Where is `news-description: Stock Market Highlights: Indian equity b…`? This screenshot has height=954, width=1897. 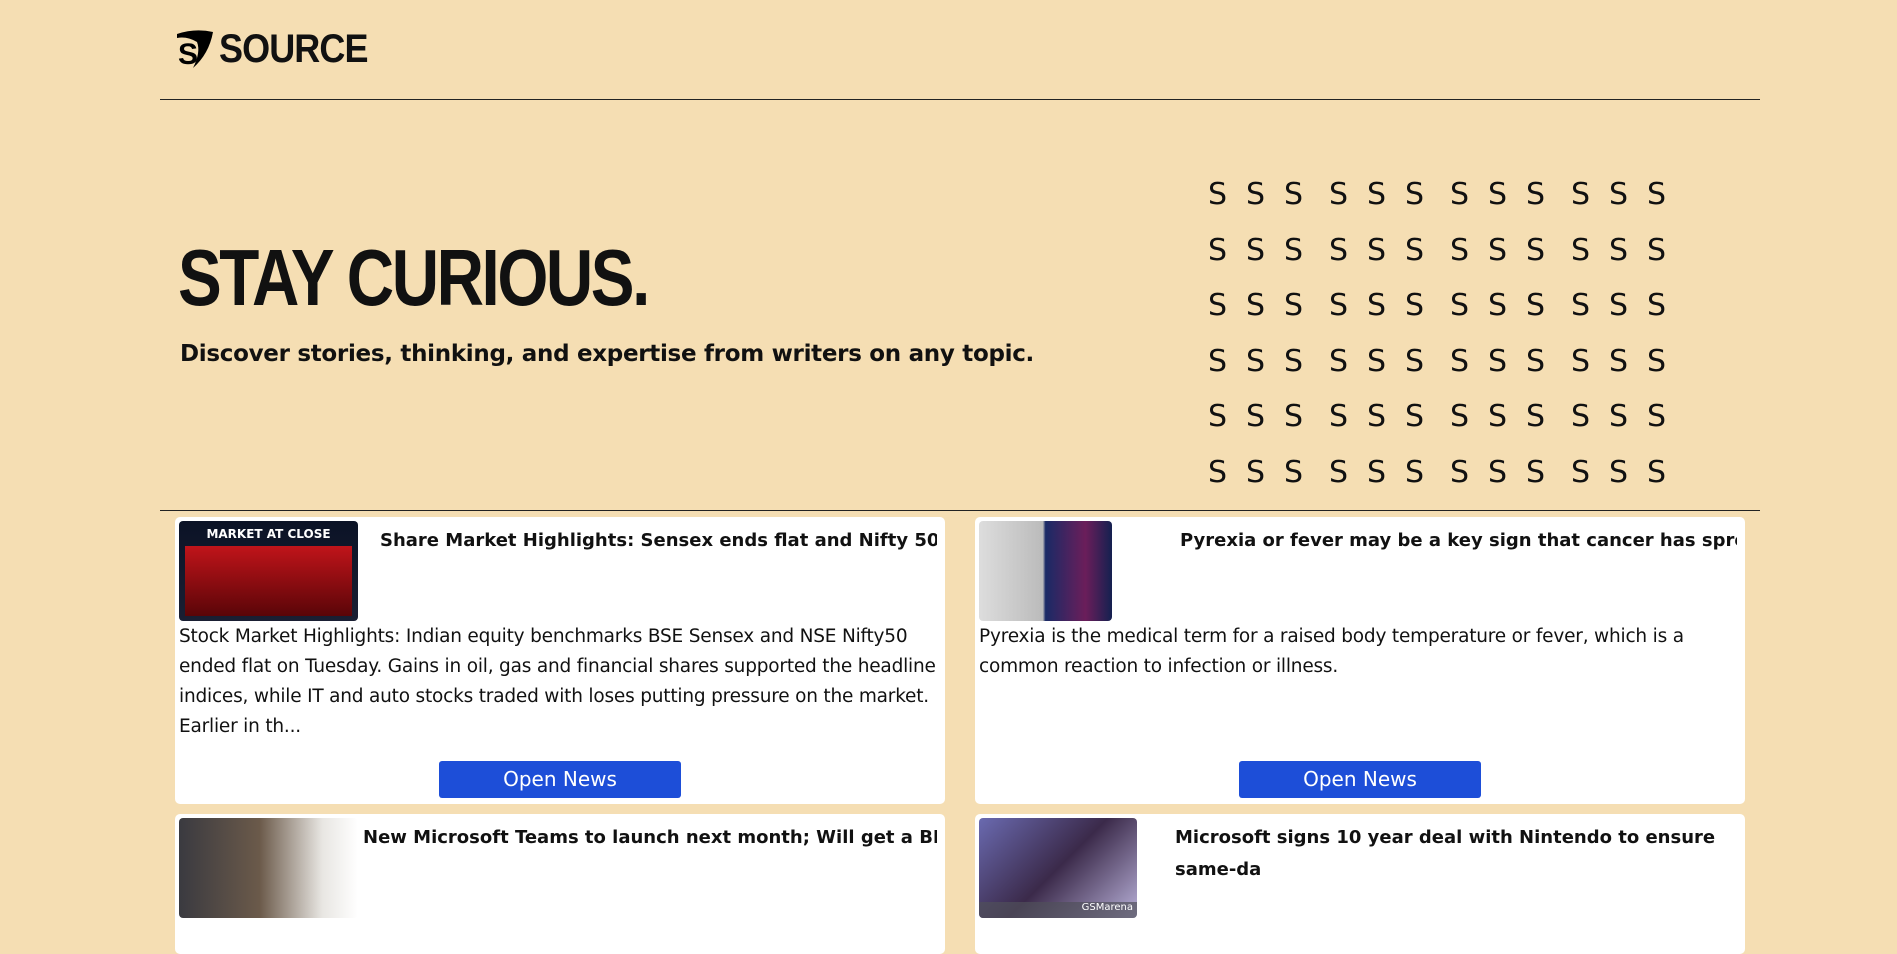 news-description: Stock Market Highlights: Indian equity b… is located at coordinates (557, 681).